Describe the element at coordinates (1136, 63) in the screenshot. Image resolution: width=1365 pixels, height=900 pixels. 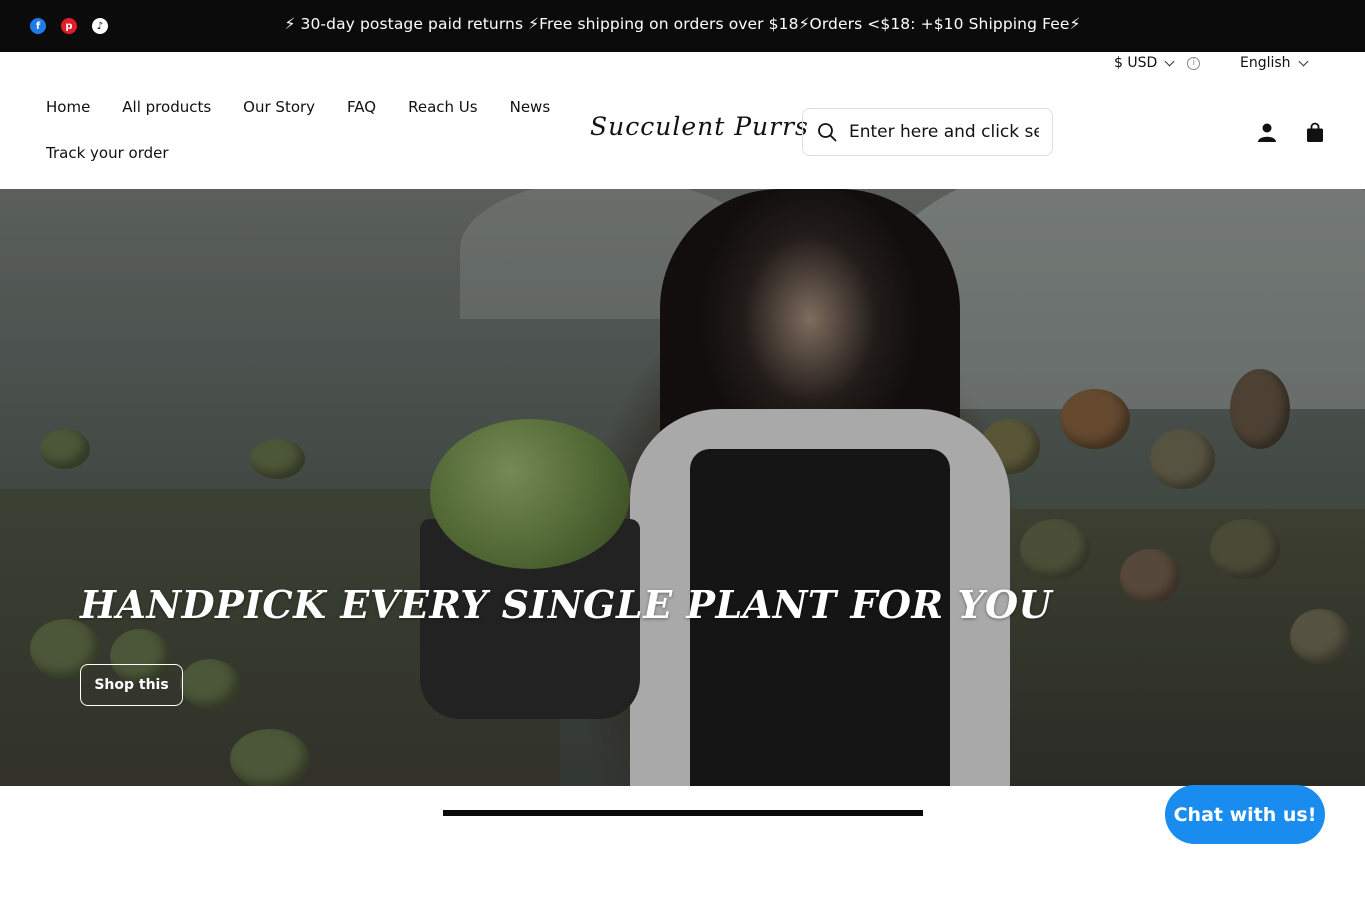
I see `currency-label: $ USD` at that location.